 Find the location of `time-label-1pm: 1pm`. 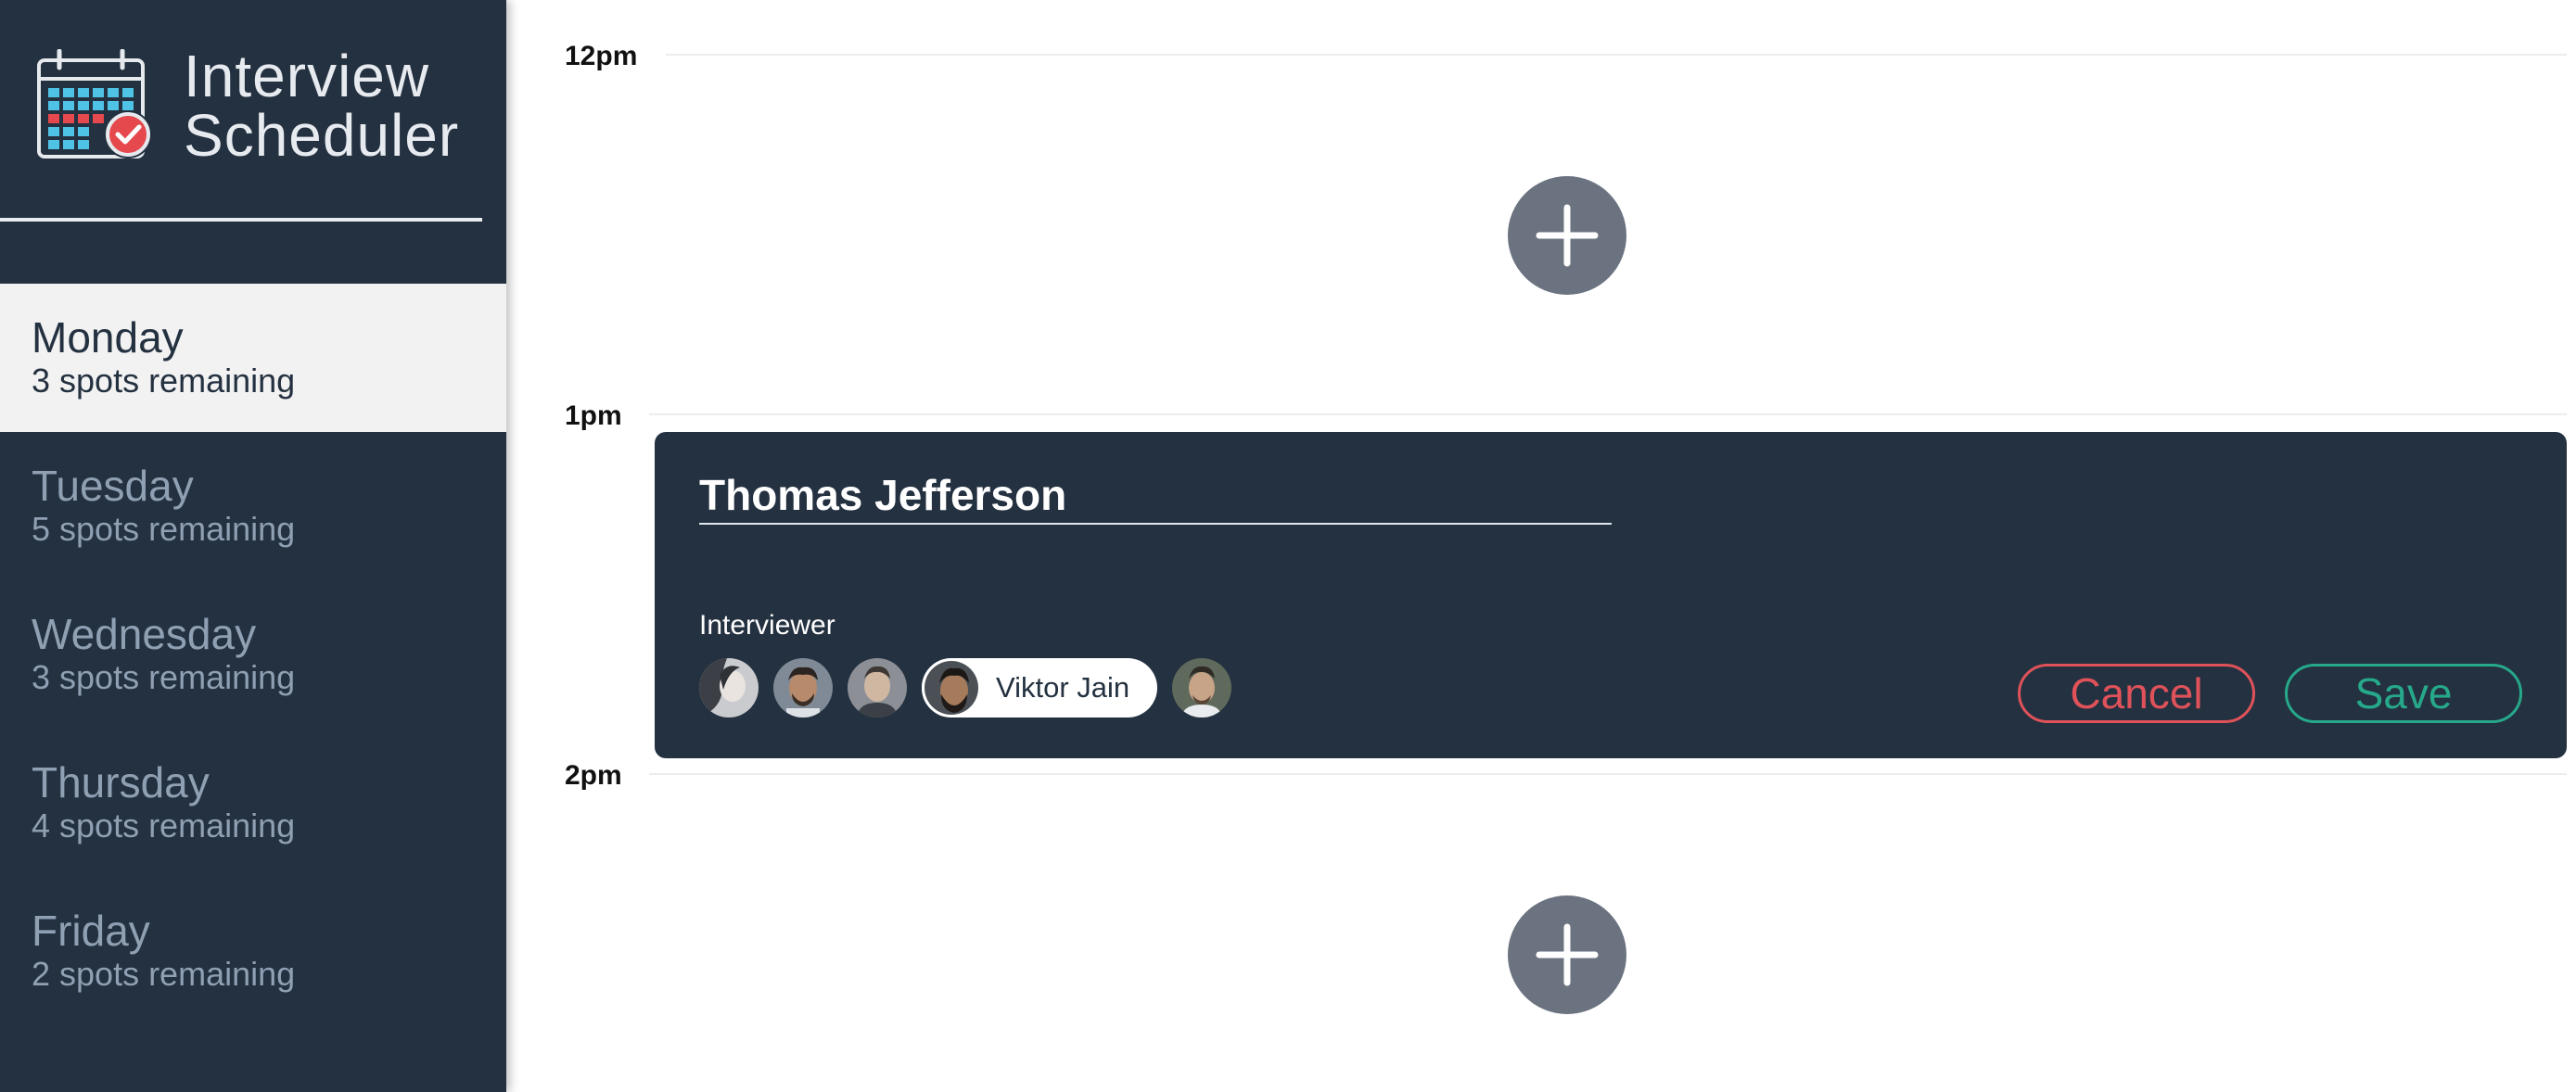

time-label-1pm: 1pm is located at coordinates (593, 415).